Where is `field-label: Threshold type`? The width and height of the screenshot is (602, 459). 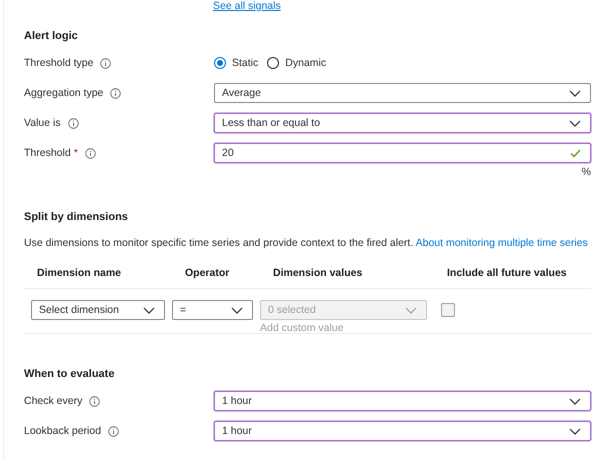
field-label: Threshold type is located at coordinates (59, 63).